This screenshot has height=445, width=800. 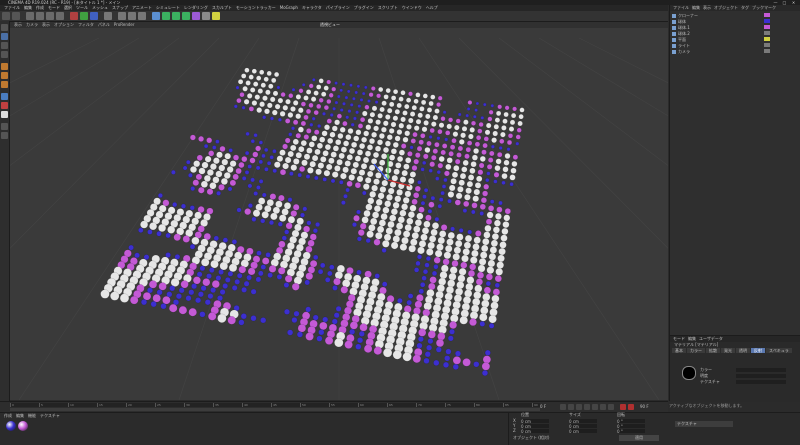 I want to click on object-row: 球体, so click(x=735, y=21).